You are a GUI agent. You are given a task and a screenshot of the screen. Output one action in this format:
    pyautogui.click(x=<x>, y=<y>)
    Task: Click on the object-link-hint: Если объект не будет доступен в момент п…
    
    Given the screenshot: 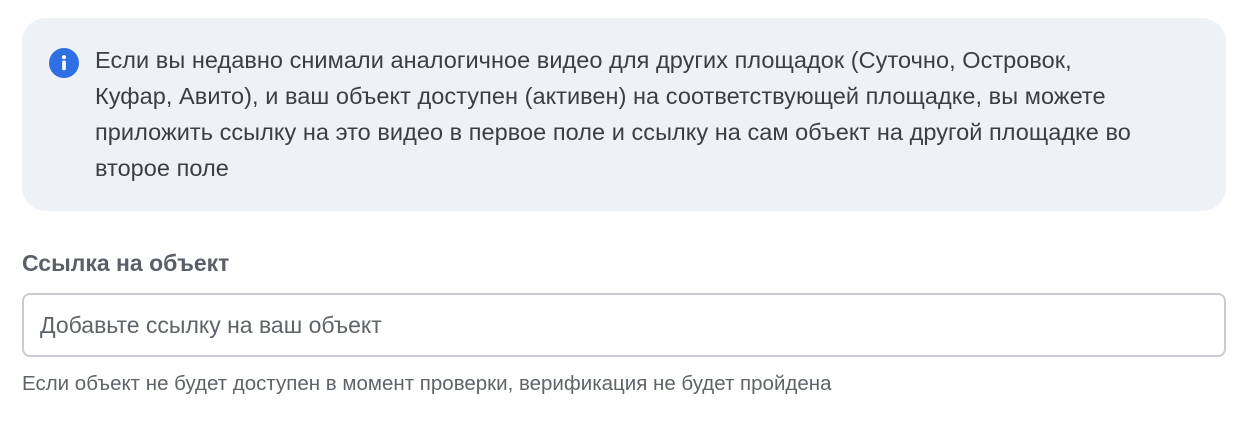 What is the action you would take?
    pyautogui.click(x=427, y=383)
    